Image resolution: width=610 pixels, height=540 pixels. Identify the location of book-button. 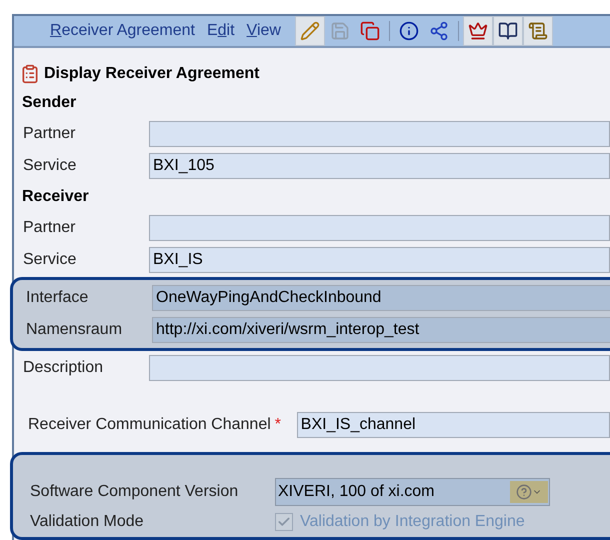
(507, 31).